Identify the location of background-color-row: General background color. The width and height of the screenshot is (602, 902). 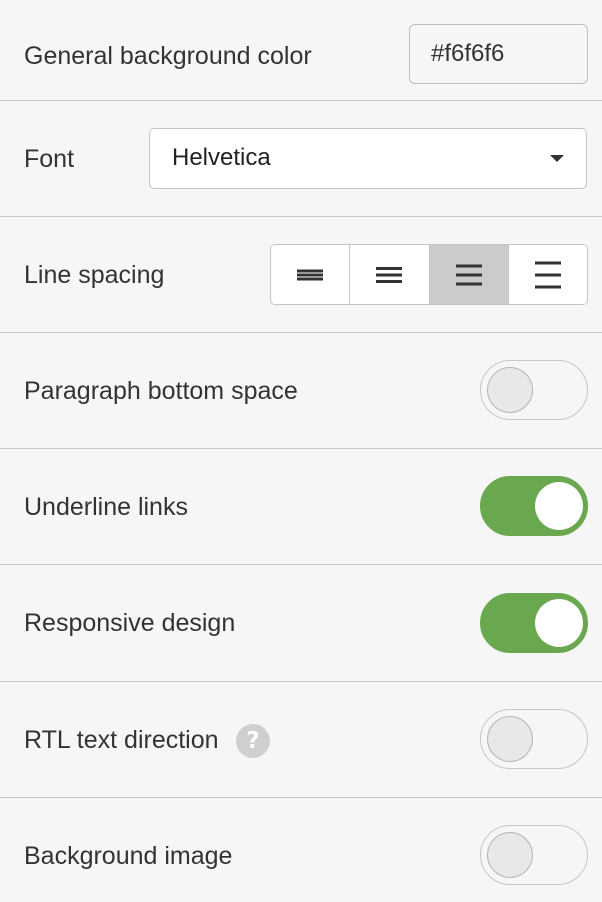
(301, 50).